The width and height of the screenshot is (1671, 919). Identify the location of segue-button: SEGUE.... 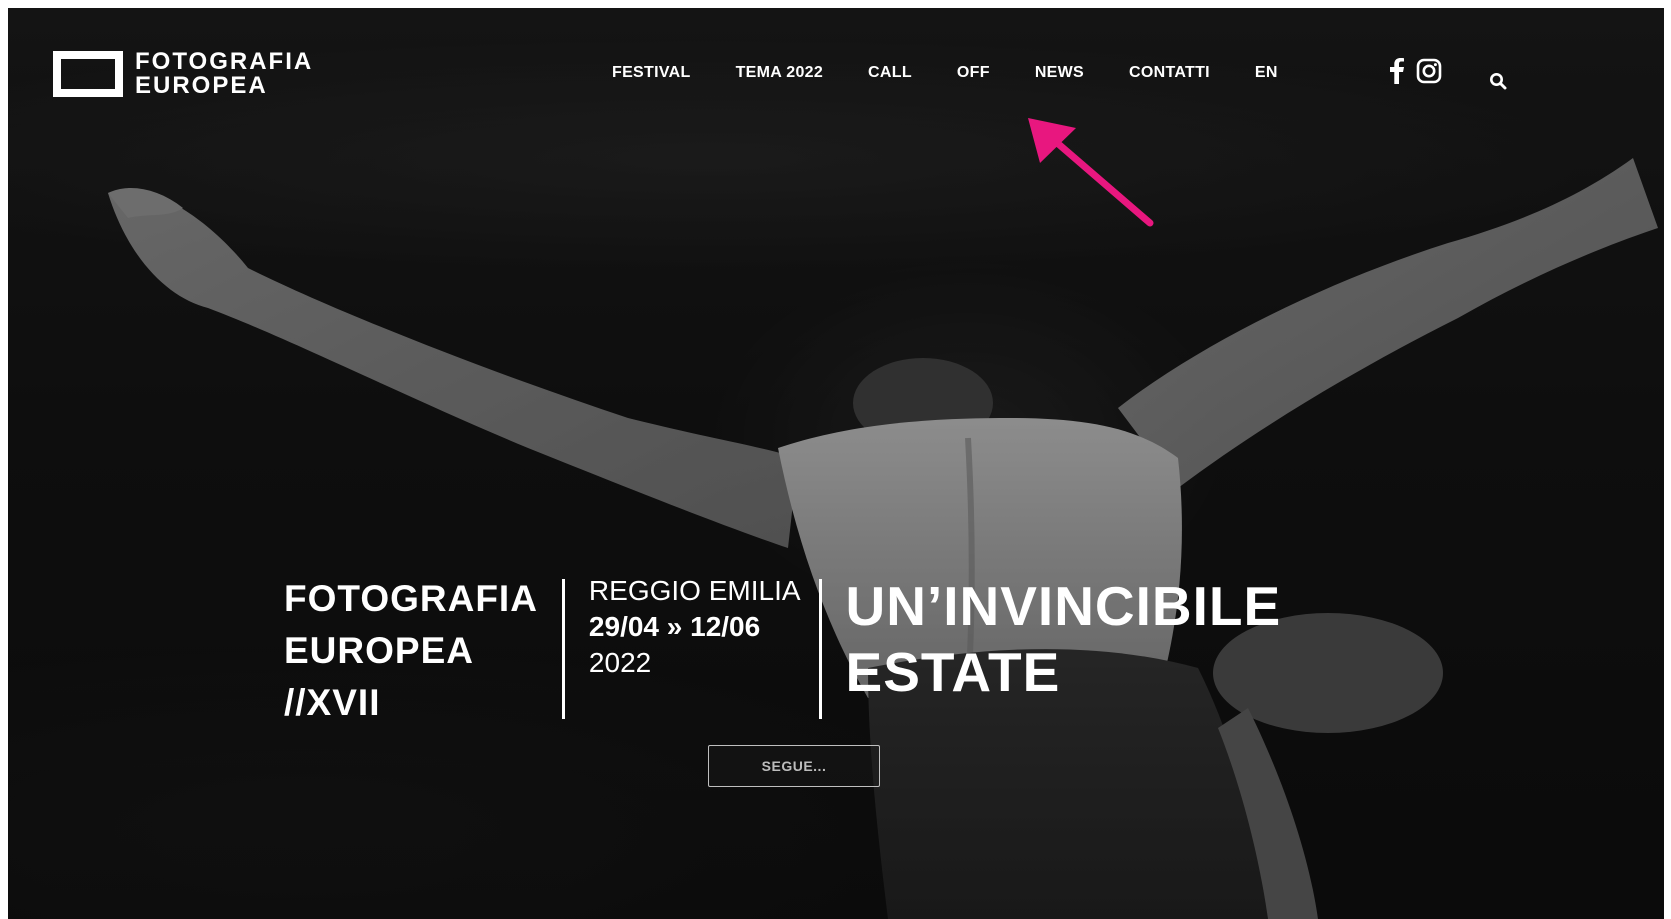
(794, 766).